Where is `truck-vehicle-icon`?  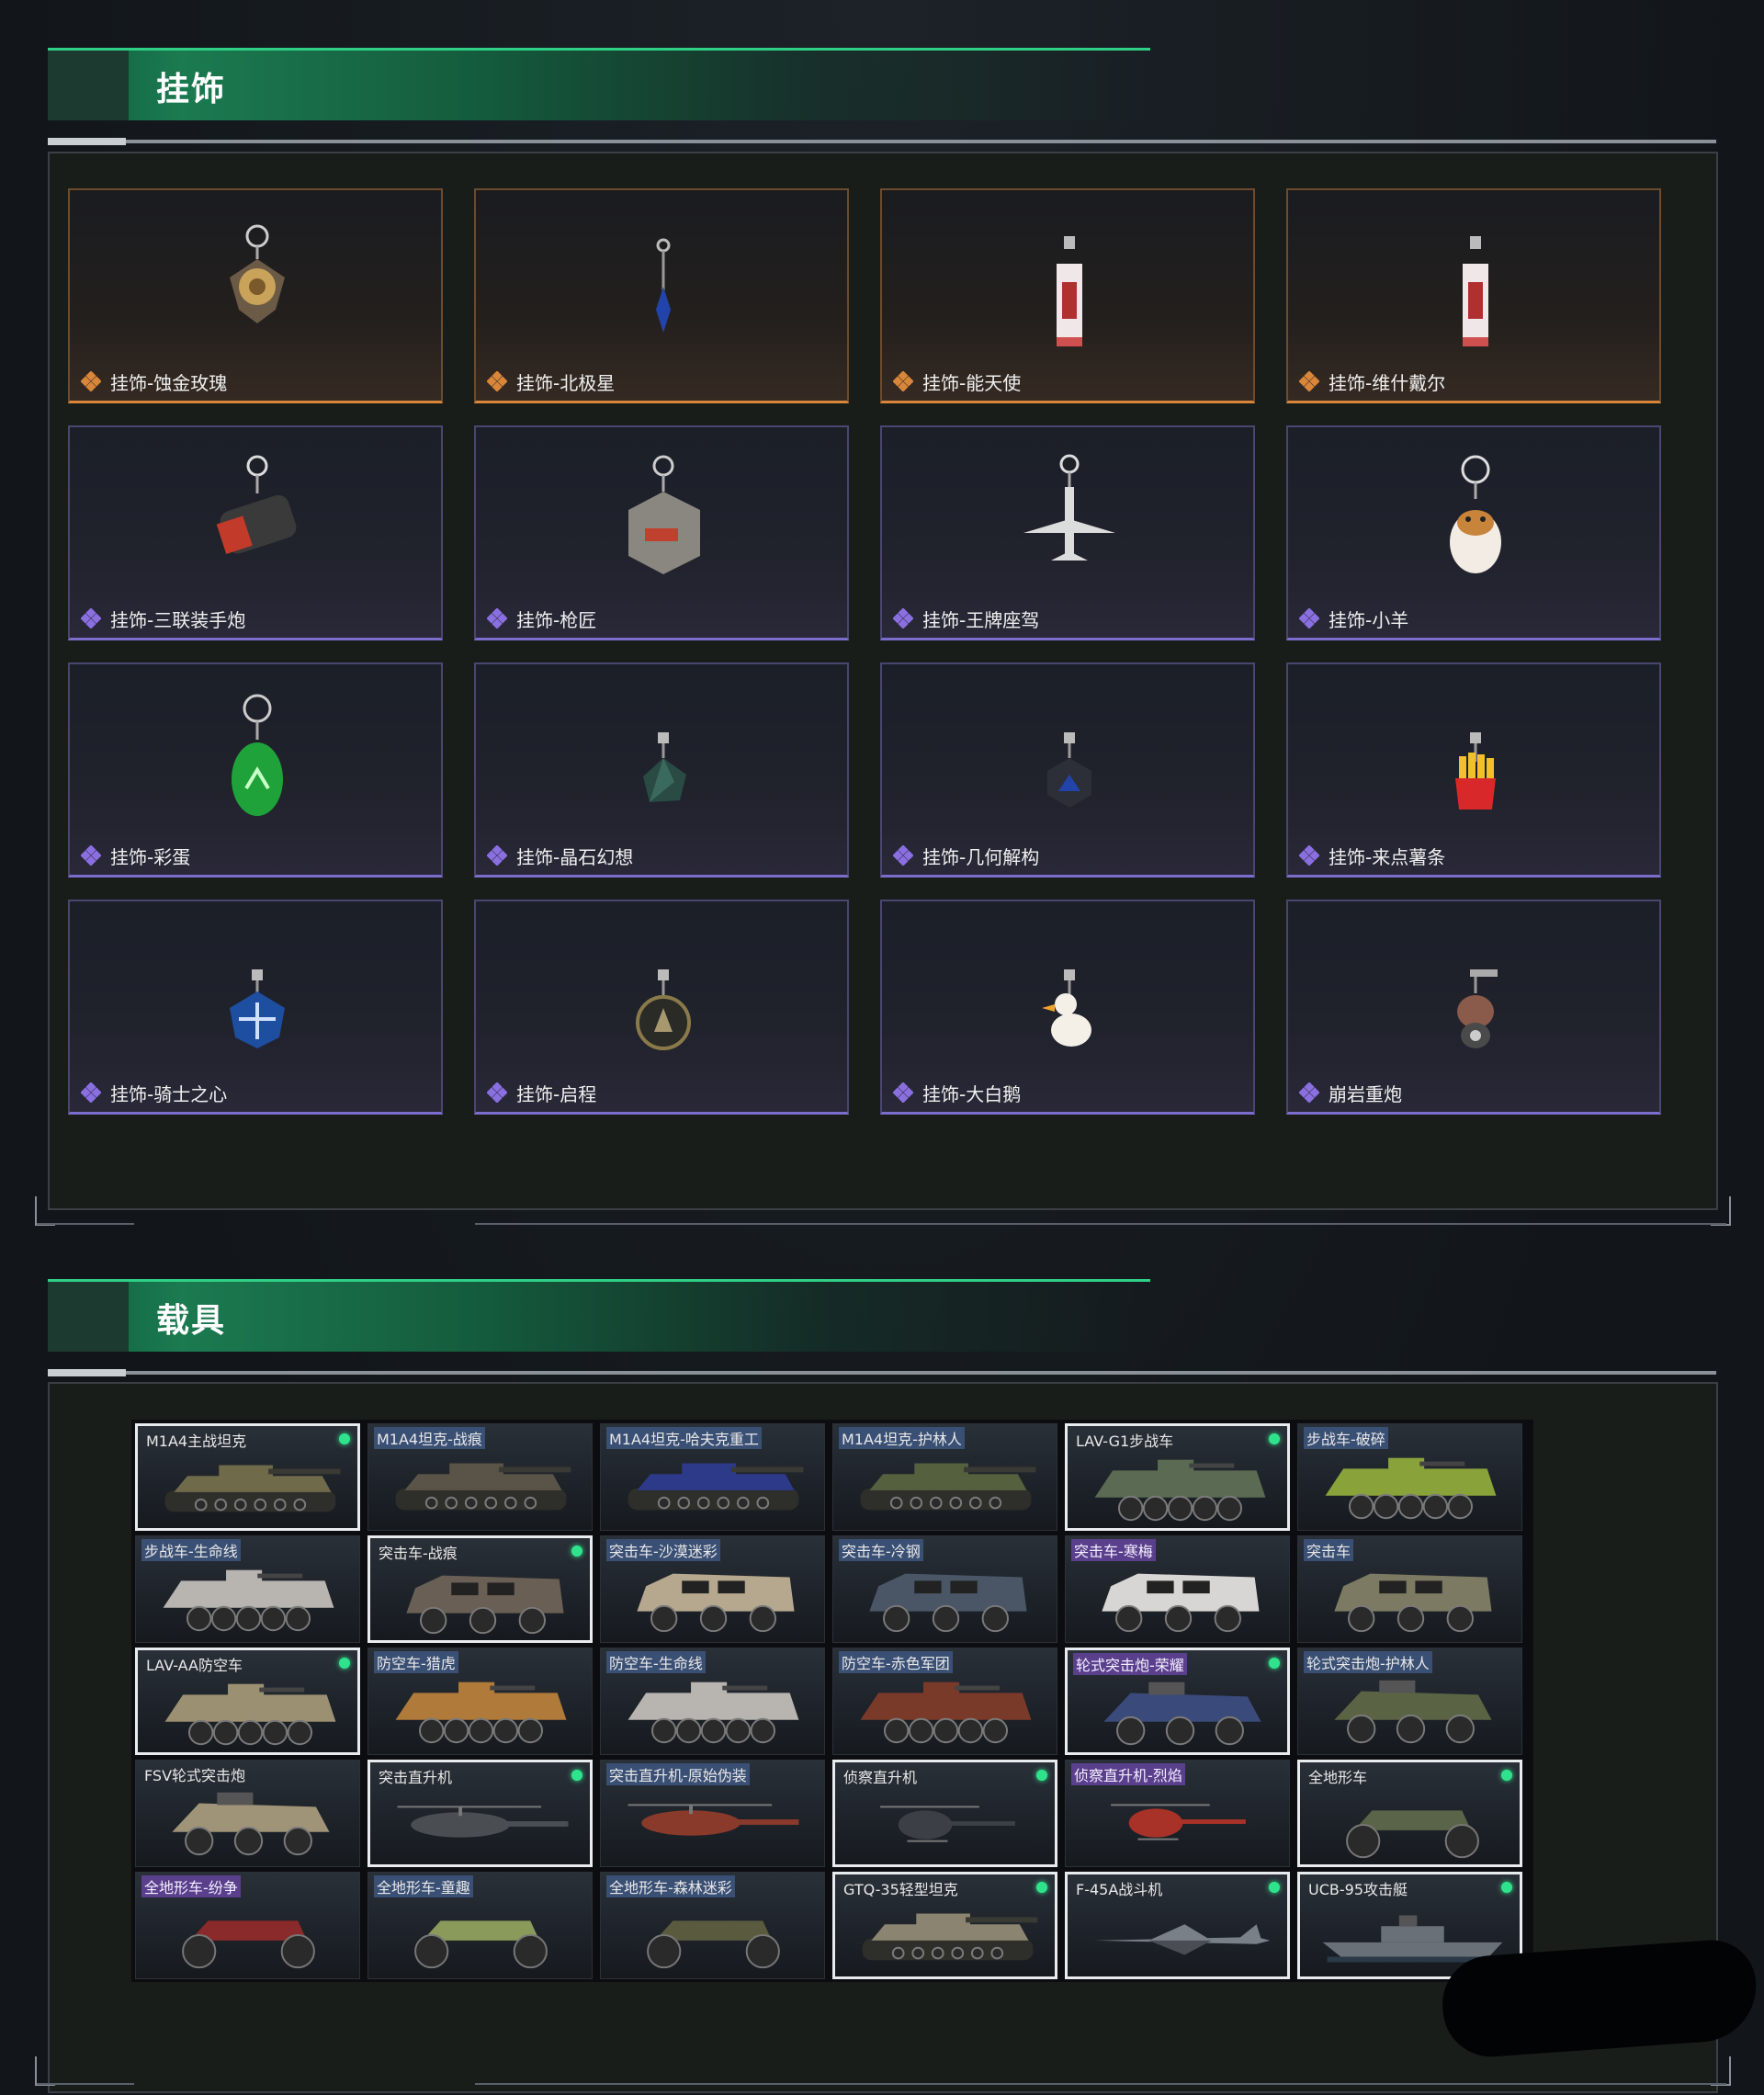 truck-vehicle-icon is located at coordinates (1413, 1603).